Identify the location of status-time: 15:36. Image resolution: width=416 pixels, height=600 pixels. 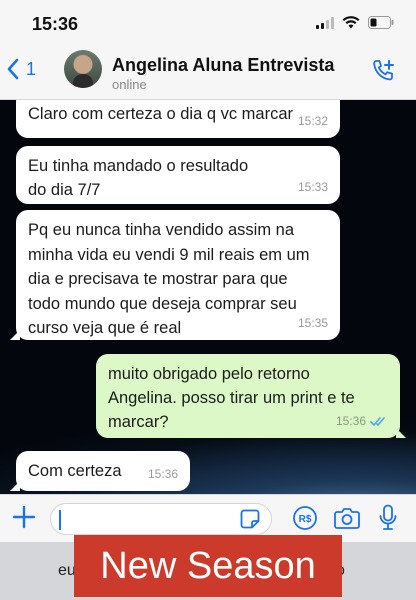
(55, 24).